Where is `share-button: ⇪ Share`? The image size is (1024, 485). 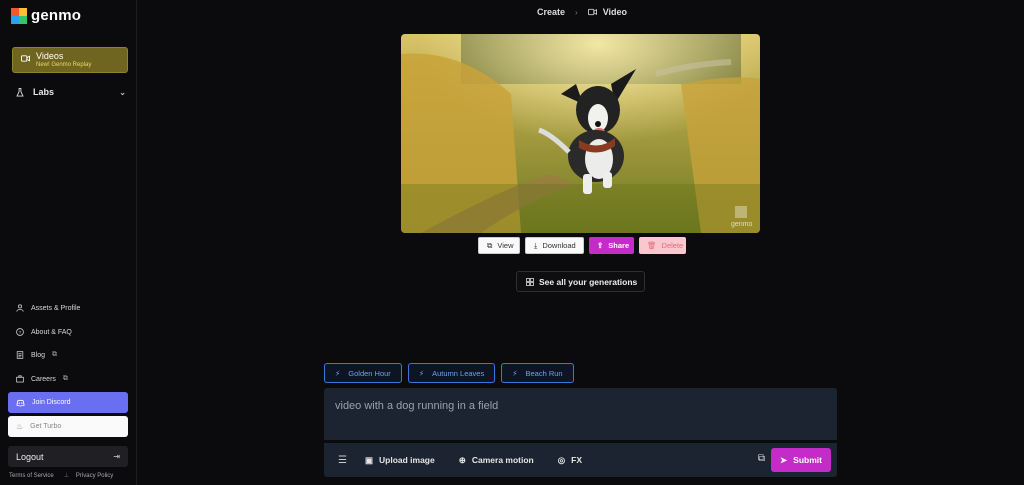
share-button: ⇪ Share is located at coordinates (611, 245).